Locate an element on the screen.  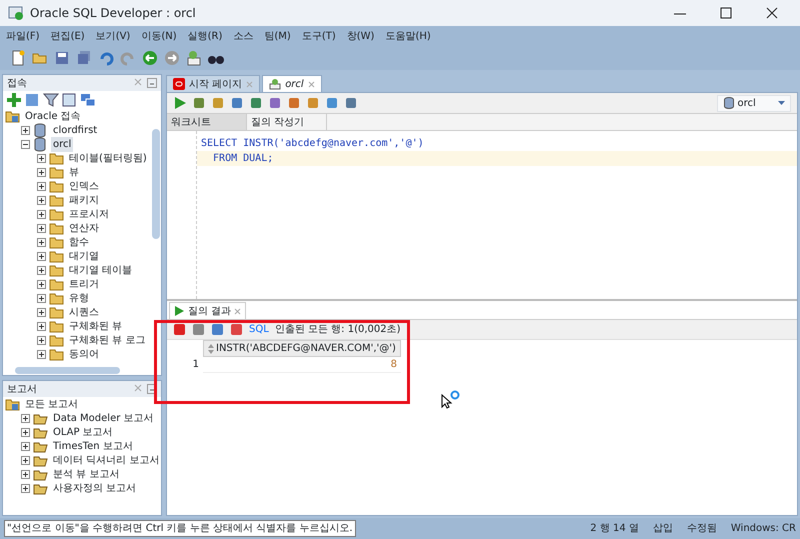
status-text: 인출된 모든 행: 1(0,002초) is located at coordinates (337, 330).